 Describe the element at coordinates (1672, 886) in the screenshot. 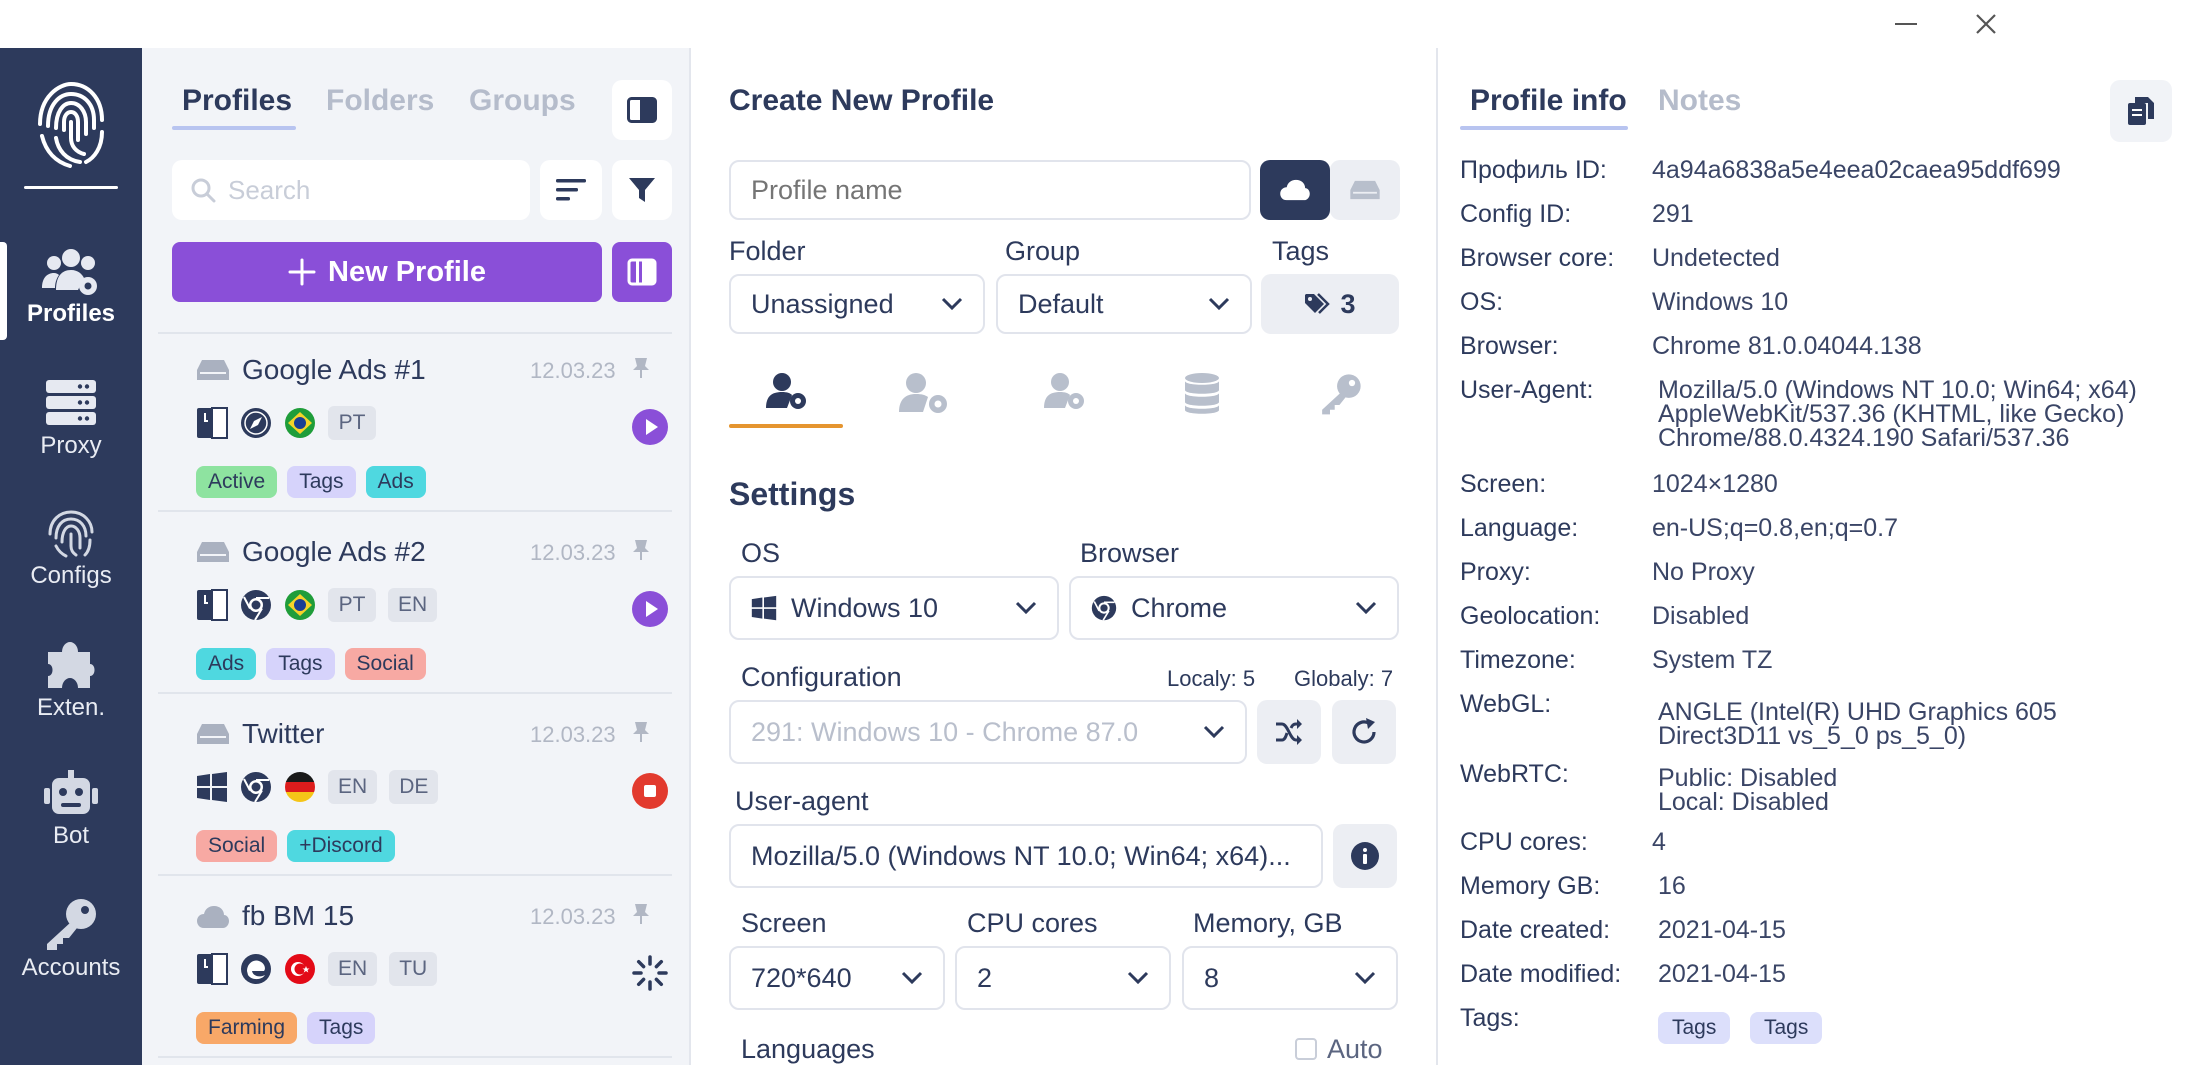

I see `info-value: 16` at that location.